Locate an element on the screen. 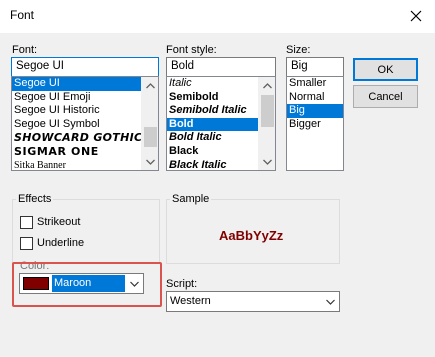 Image resolution: width=435 pixels, height=357 pixels. size-input: Big is located at coordinates (315, 67).